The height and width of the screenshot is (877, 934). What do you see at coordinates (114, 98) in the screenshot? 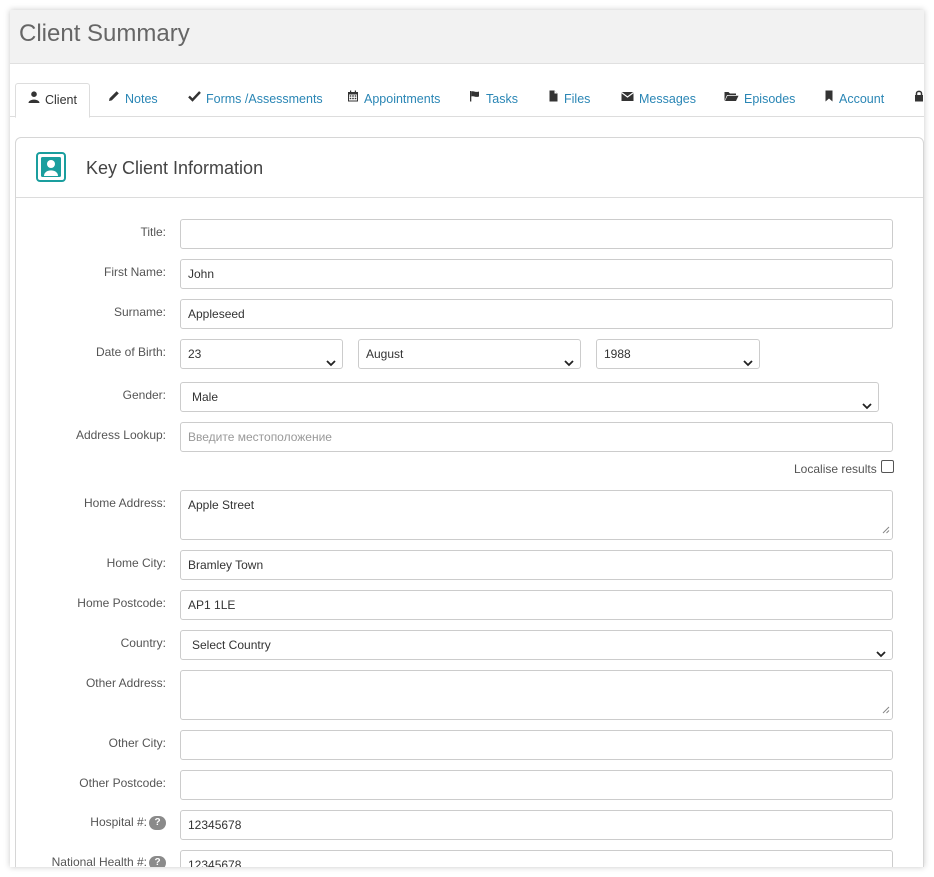
I see `pencil-icon` at bounding box center [114, 98].